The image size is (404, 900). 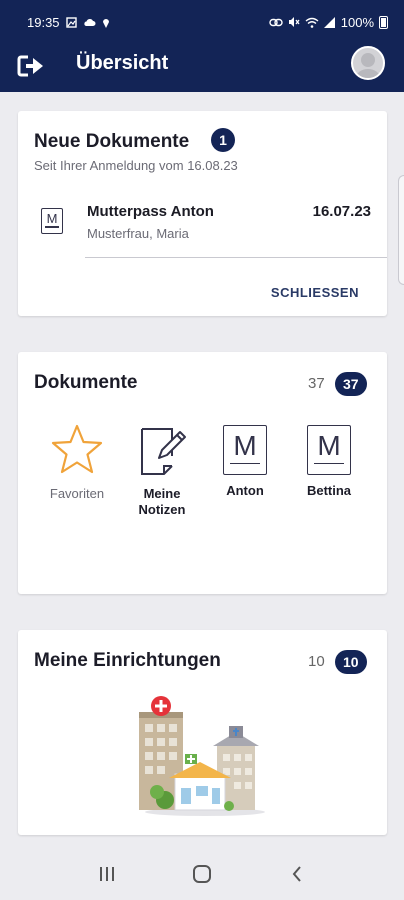 What do you see at coordinates (236, 257) in the screenshot?
I see `divider` at bounding box center [236, 257].